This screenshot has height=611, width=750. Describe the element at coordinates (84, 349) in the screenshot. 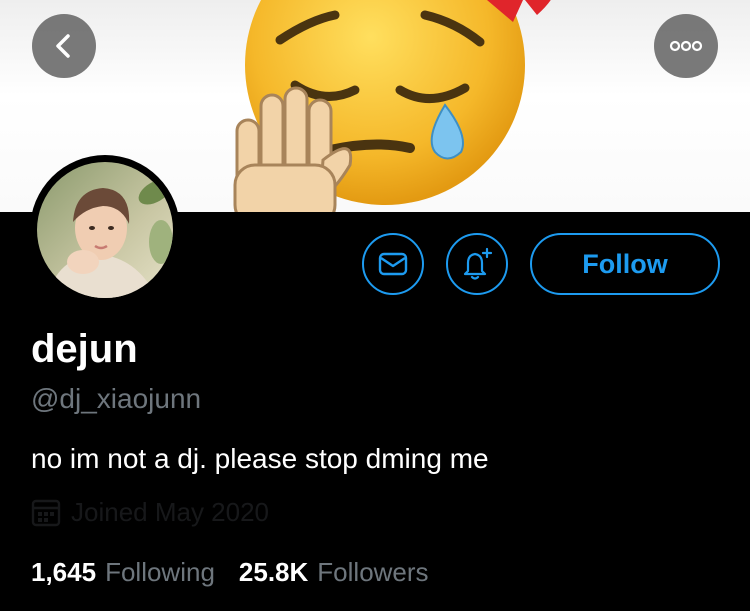

I see `display-name: dejun` at that location.